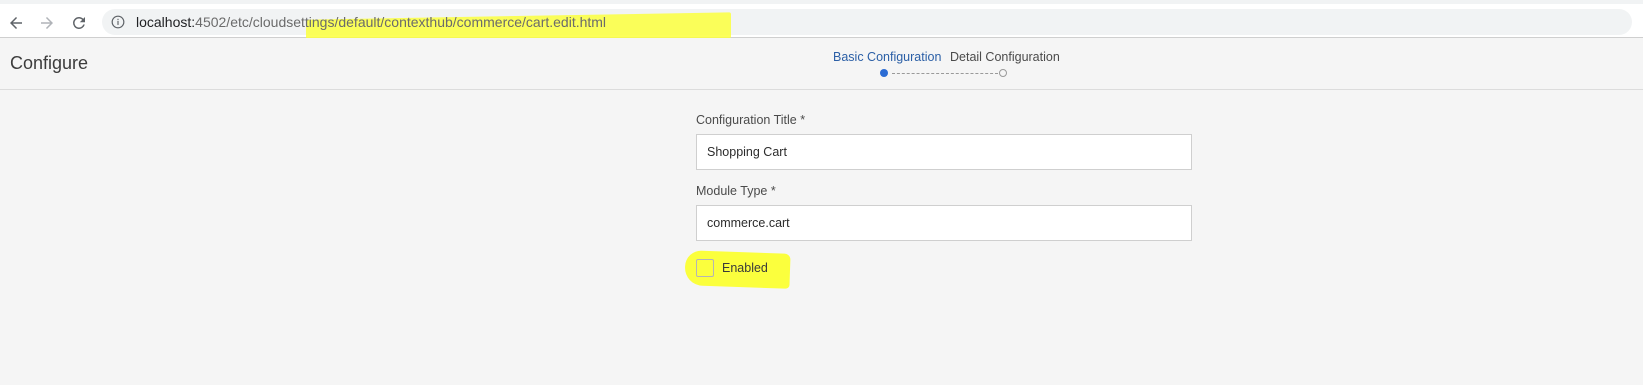  What do you see at coordinates (884, 73) in the screenshot?
I see `step-dot-active` at bounding box center [884, 73].